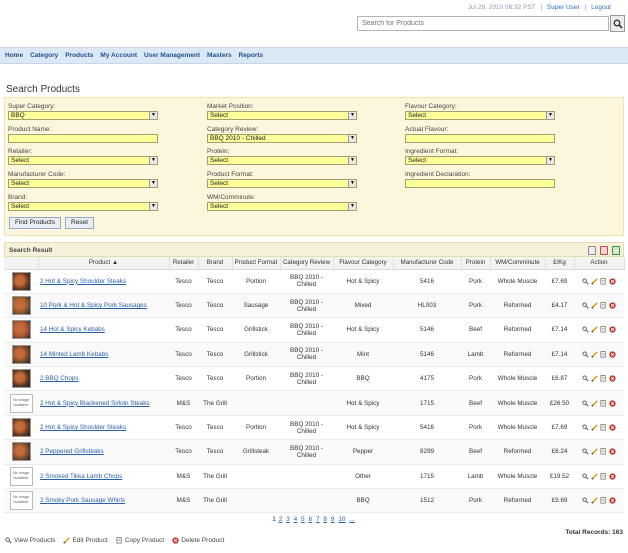 Image resolution: width=628 pixels, height=553 pixels. What do you see at coordinates (256, 263) in the screenshot?
I see `col-product-format: Product Format` at bounding box center [256, 263].